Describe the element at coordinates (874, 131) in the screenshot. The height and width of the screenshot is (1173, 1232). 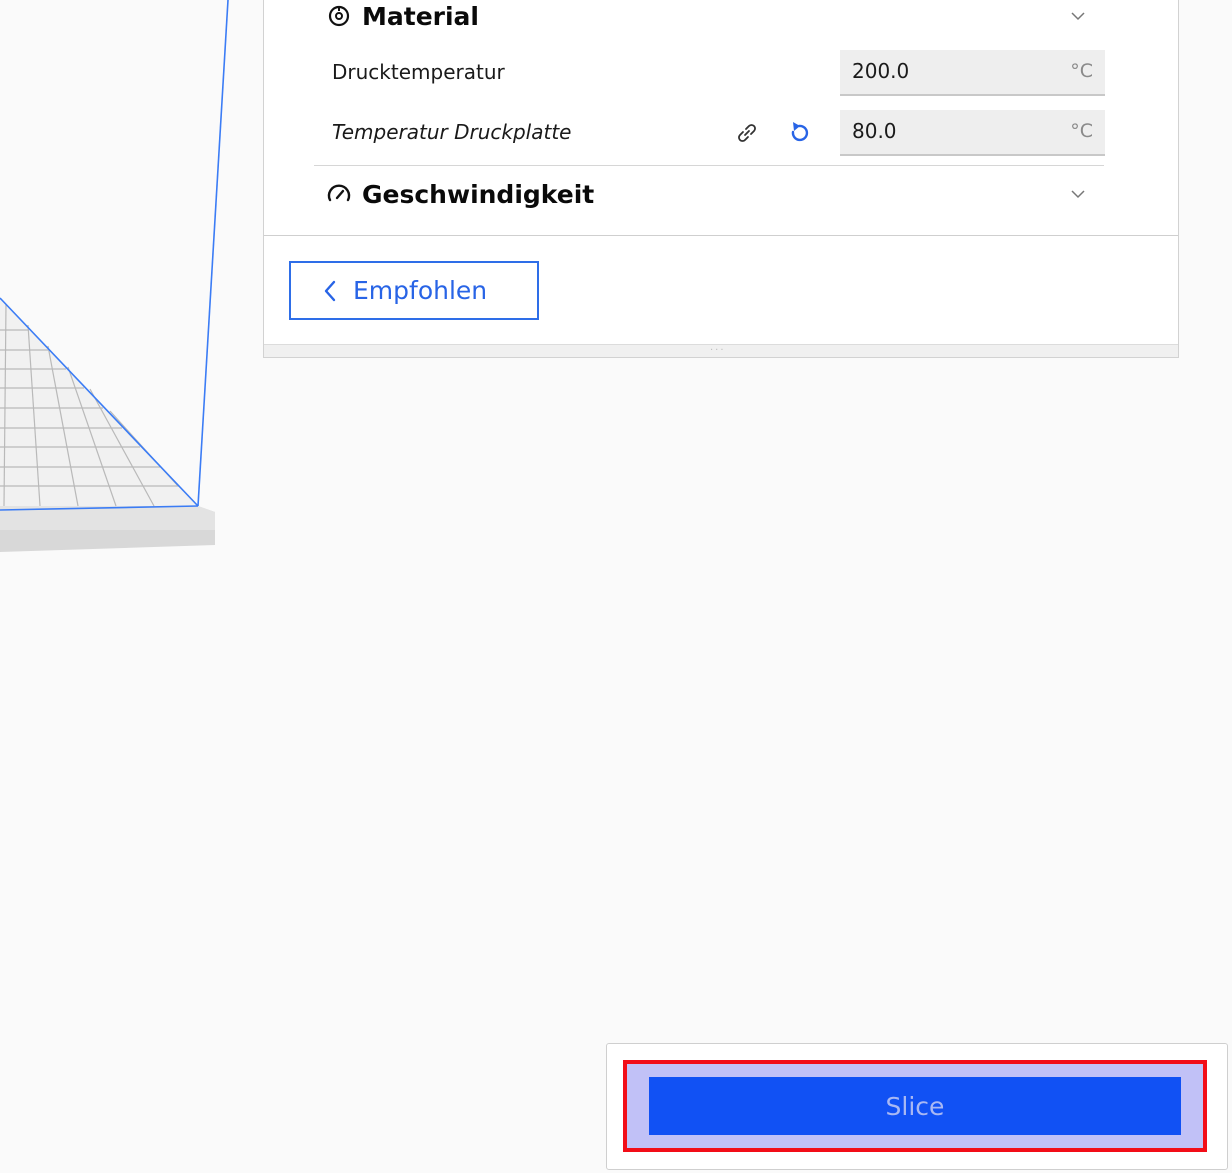
I see `build-plate-temperature-value: 80.0` at that location.